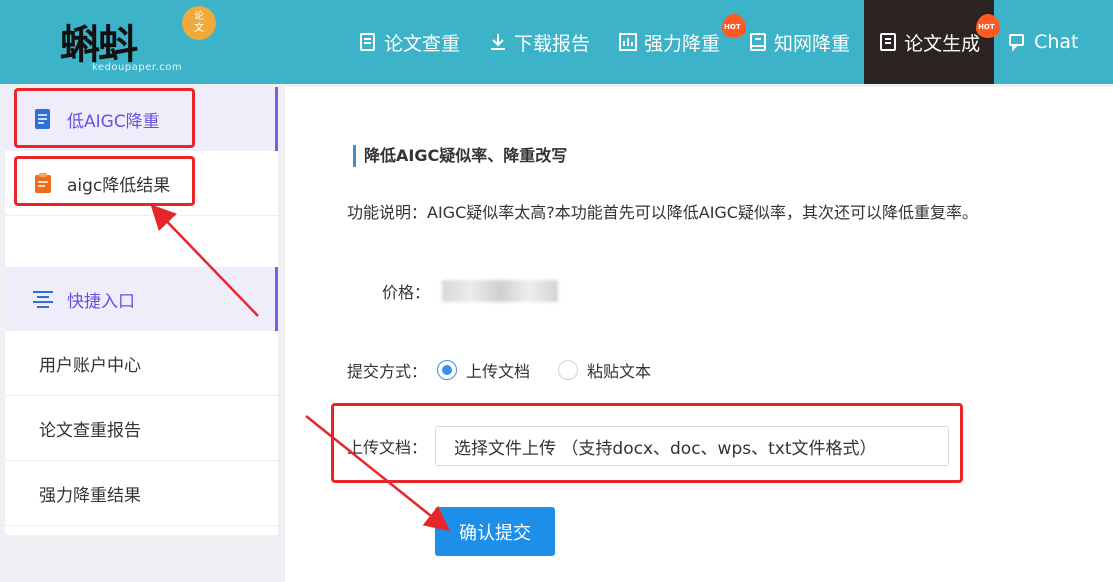  What do you see at coordinates (141, 493) in the screenshot?
I see `sidebar-item-strong-rewrite-result: 强力降重结果` at bounding box center [141, 493].